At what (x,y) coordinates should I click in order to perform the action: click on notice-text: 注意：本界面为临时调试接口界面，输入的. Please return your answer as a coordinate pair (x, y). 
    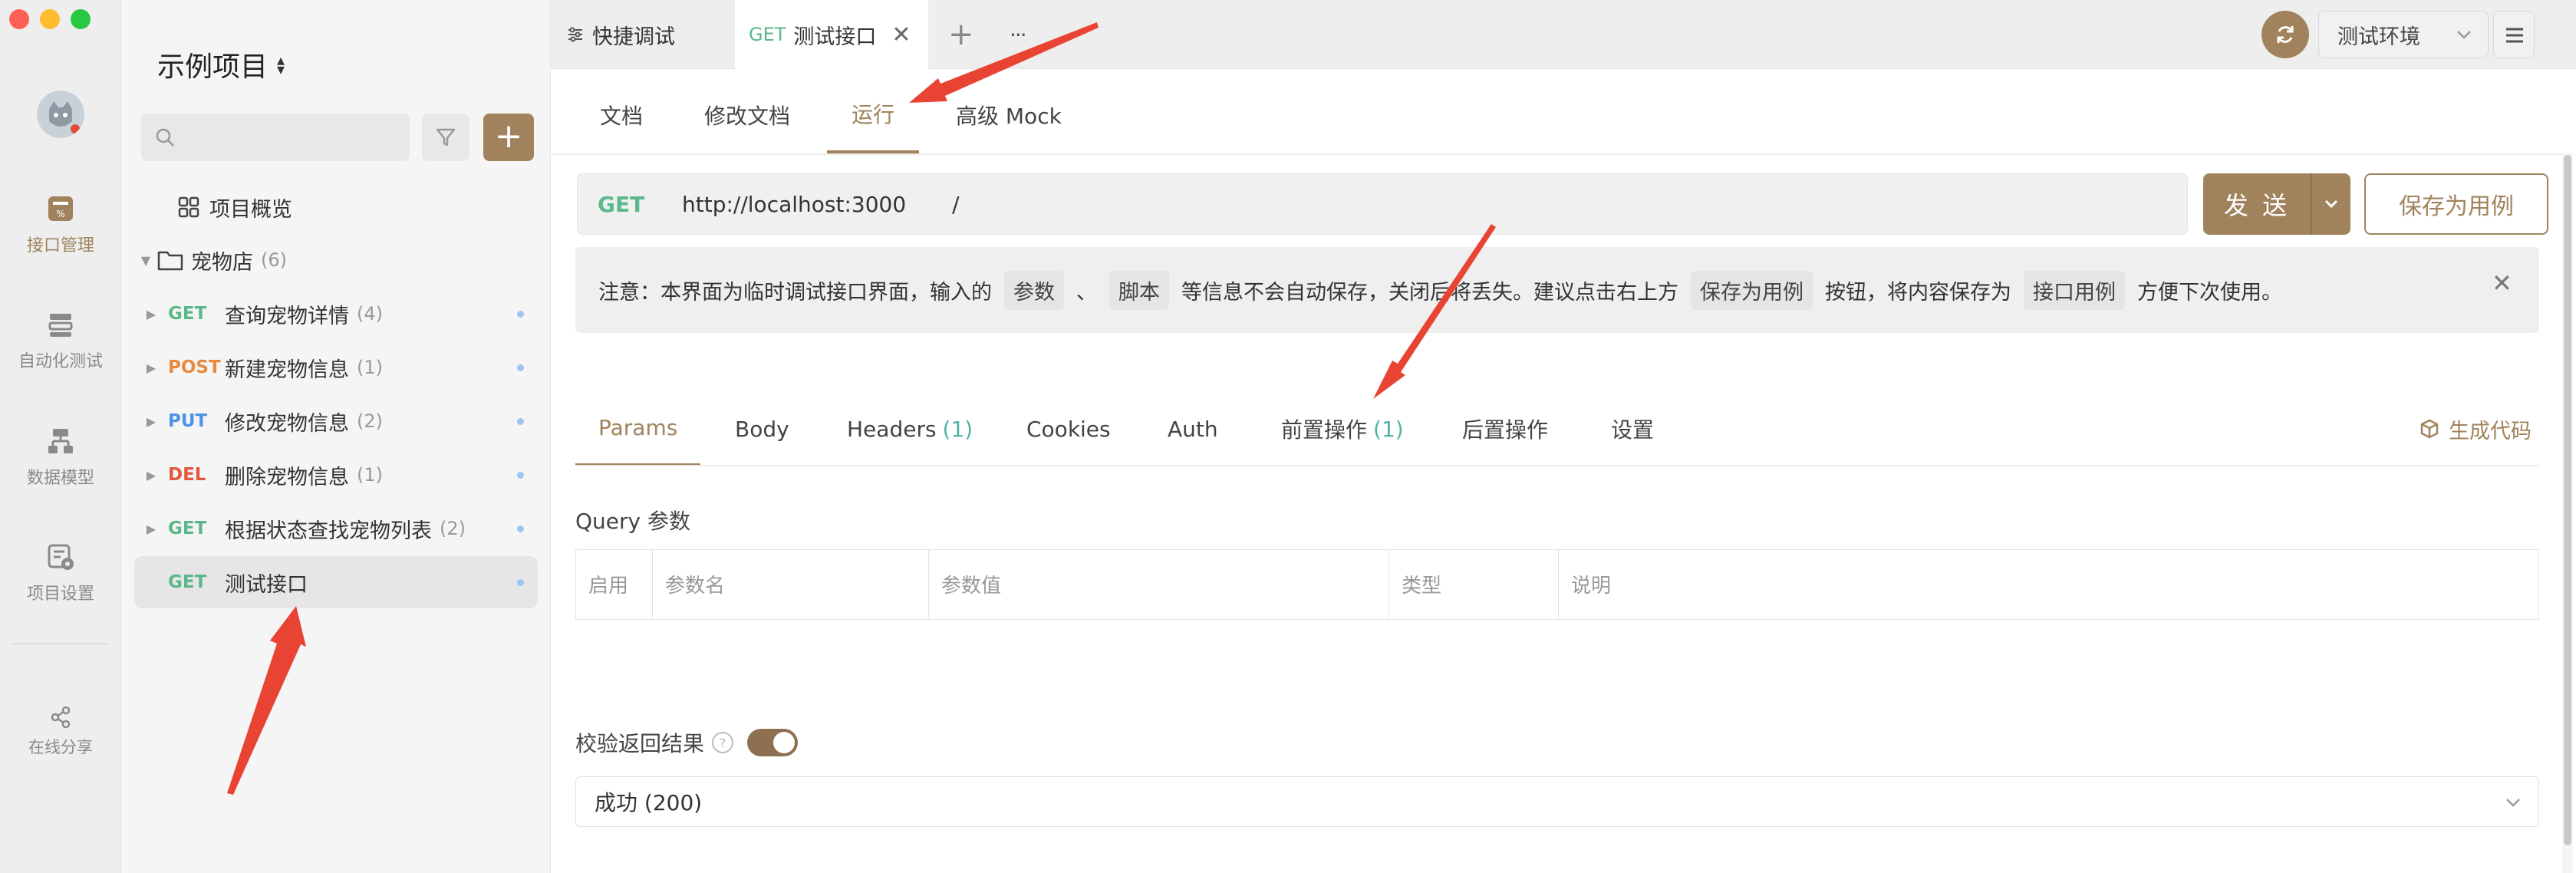
    Looking at the image, I should click on (795, 292).